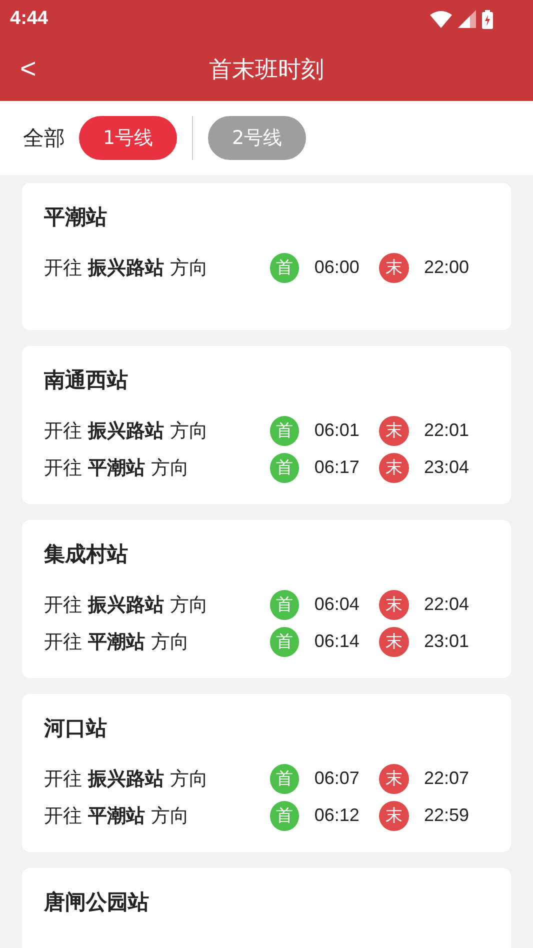 This screenshot has height=948, width=533. What do you see at coordinates (446, 778) in the screenshot?
I see `last-train-time: 22:07` at bounding box center [446, 778].